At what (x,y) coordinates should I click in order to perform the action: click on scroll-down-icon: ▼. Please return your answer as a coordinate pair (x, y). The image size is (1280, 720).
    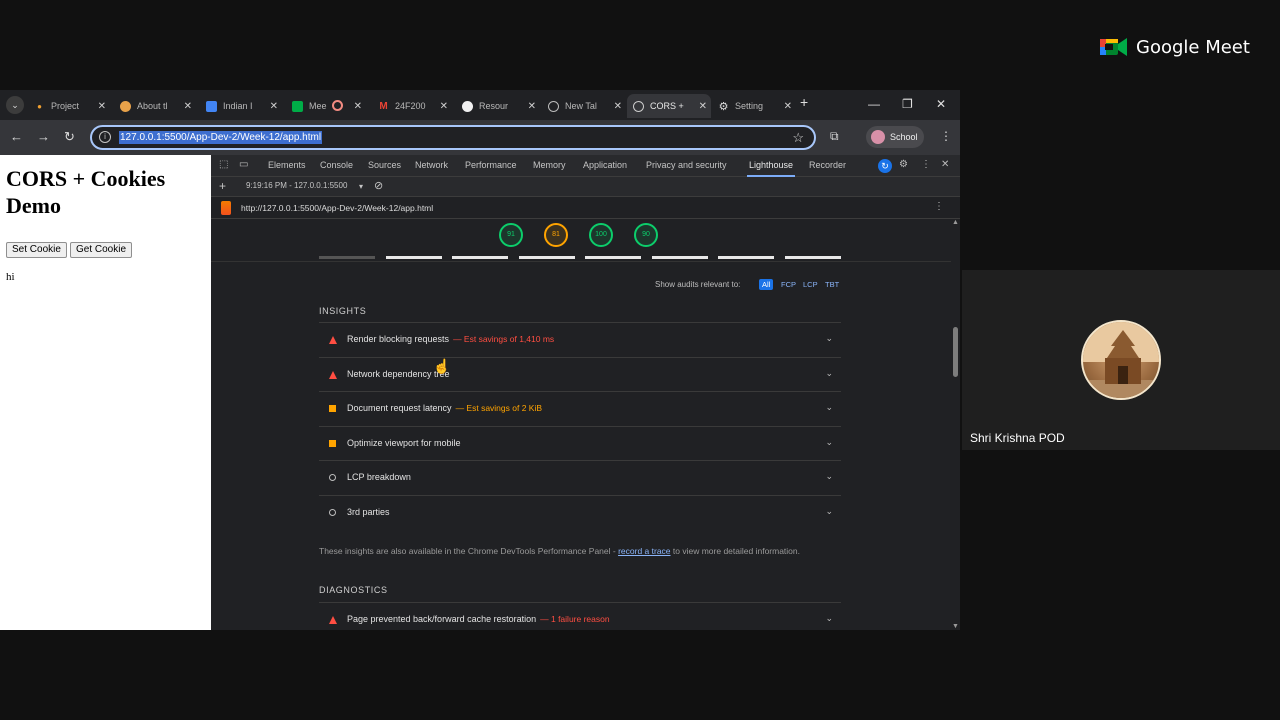
    Looking at the image, I should click on (955, 626).